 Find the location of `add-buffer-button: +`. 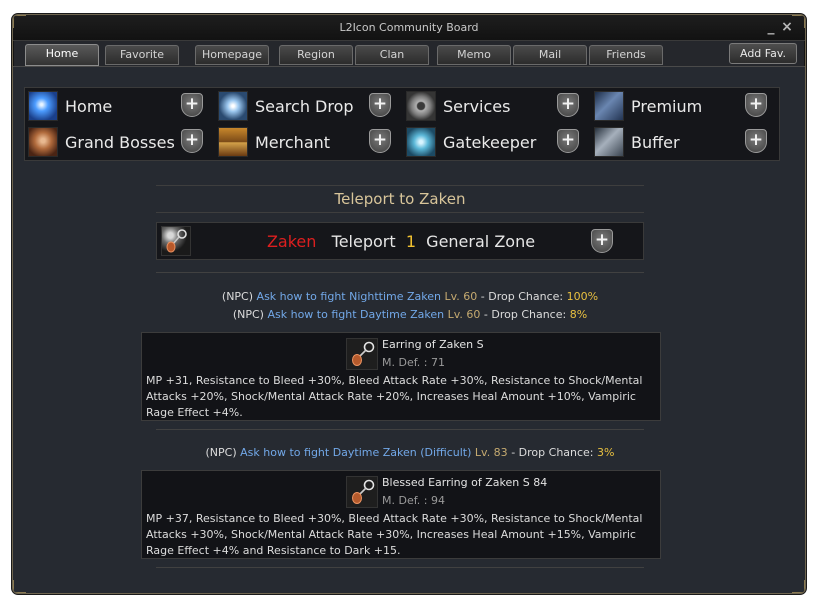

add-buffer-button: + is located at coordinates (756, 141).